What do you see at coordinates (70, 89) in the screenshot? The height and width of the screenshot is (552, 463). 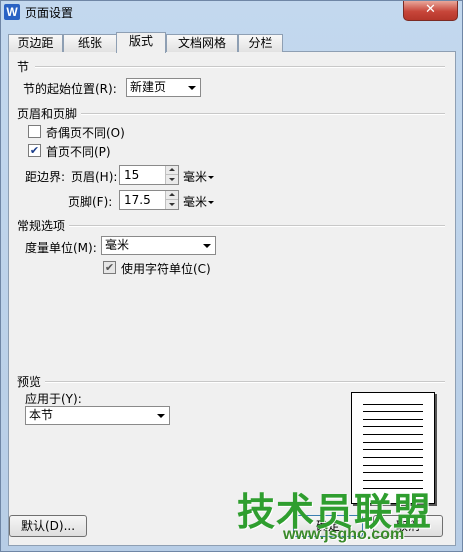 I see `section-start-label: 节的起始位置(R):` at bounding box center [70, 89].